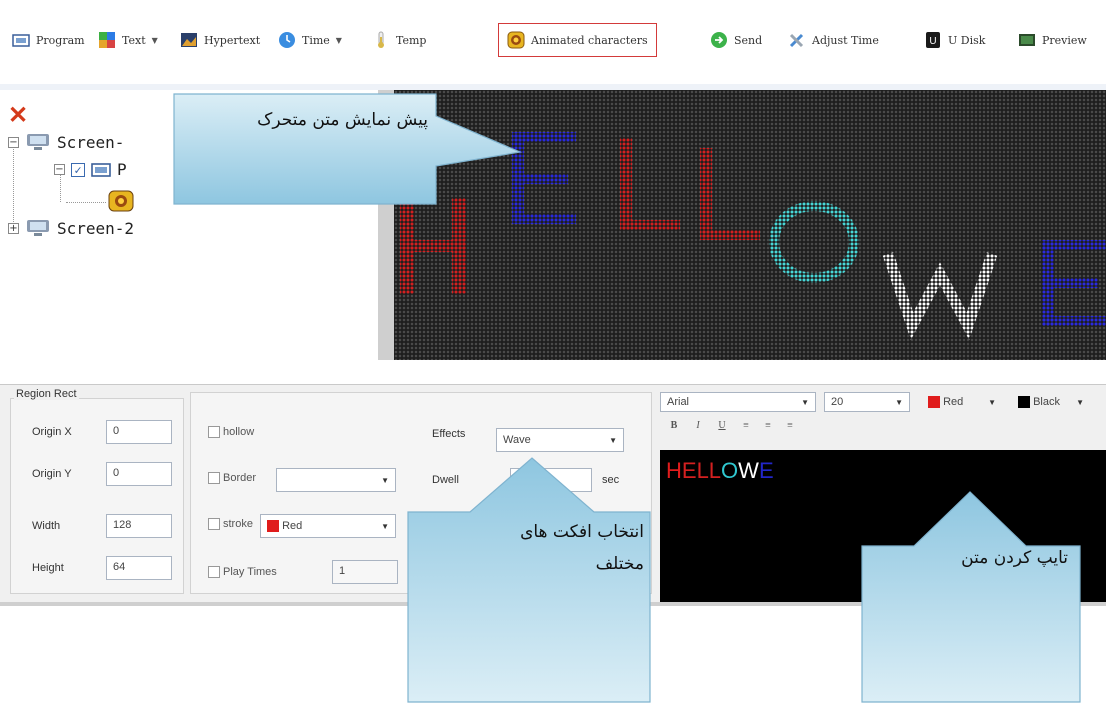 The image size is (1106, 706). I want to click on font-family-select: Arial ▼, so click(738, 402).